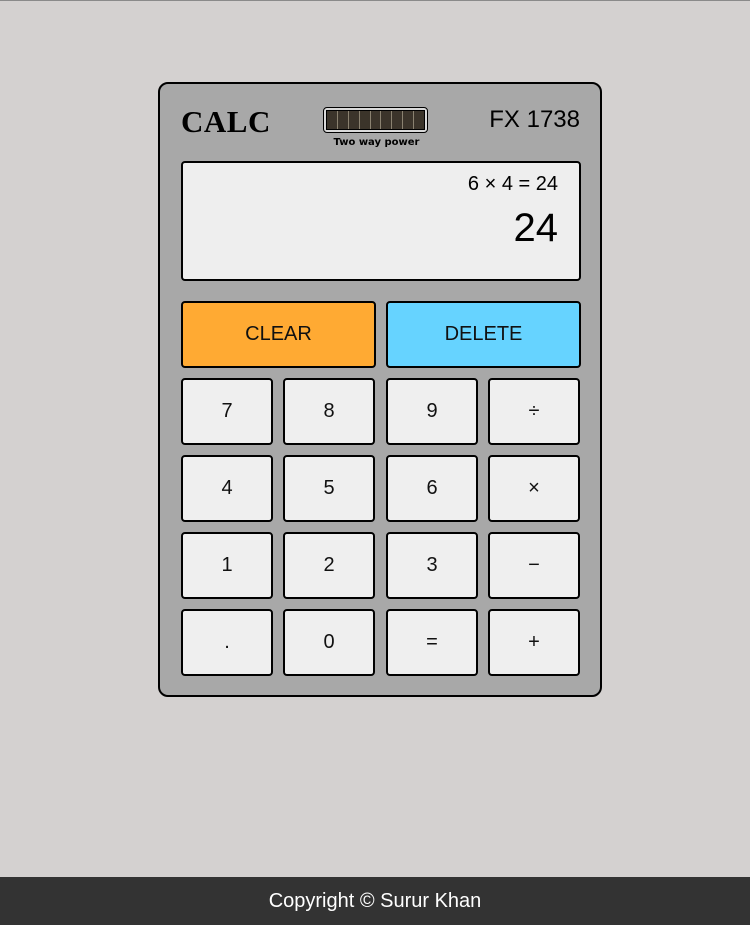  Describe the element at coordinates (483, 334) in the screenshot. I see `delete-button: DELETE` at that location.